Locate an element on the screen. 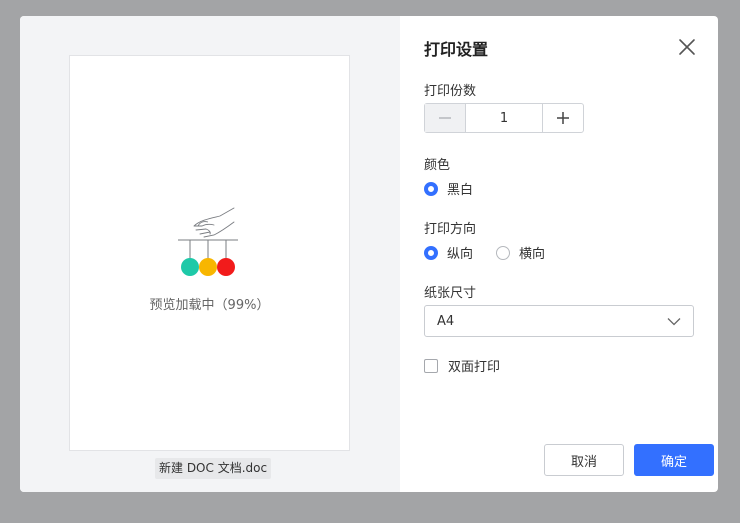  copies-label: 打印份数 is located at coordinates (450, 91).